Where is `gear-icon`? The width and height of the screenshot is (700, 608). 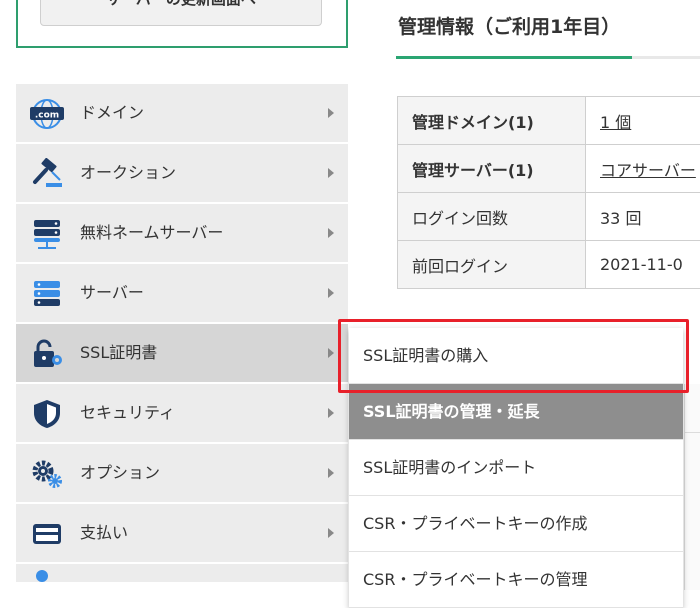
gear-icon is located at coordinates (47, 474).